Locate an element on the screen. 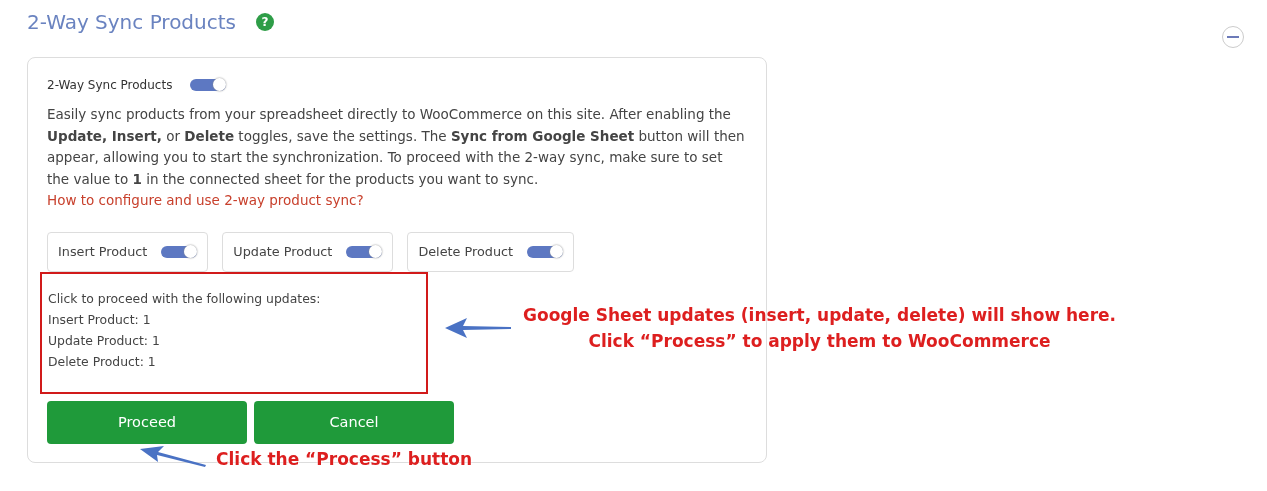 The image size is (1267, 491). annotation-text: Google Sheet updates (insert, update, delete) will show here. Click “Process” to apply them to WooCommerce is located at coordinates (820, 328).